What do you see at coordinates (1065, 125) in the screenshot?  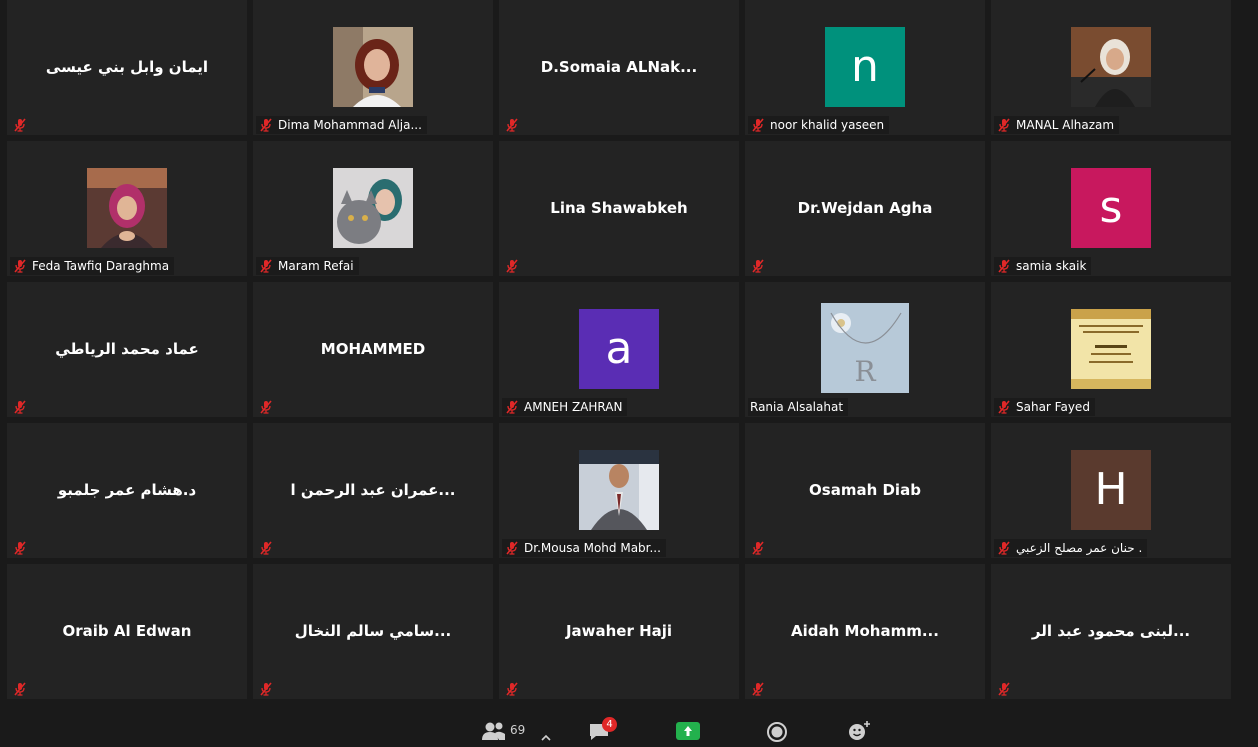 I see `participant-label-text: MANAL Alhazam` at bounding box center [1065, 125].